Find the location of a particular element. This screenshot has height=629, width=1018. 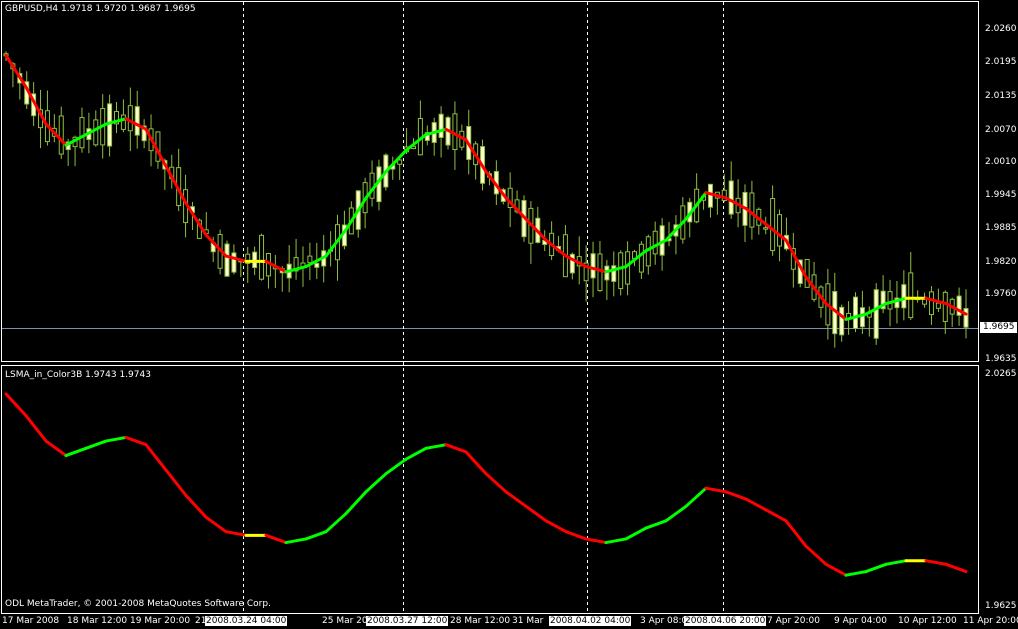

time-label: 11 Apr 20:00 is located at coordinates (990, 621).